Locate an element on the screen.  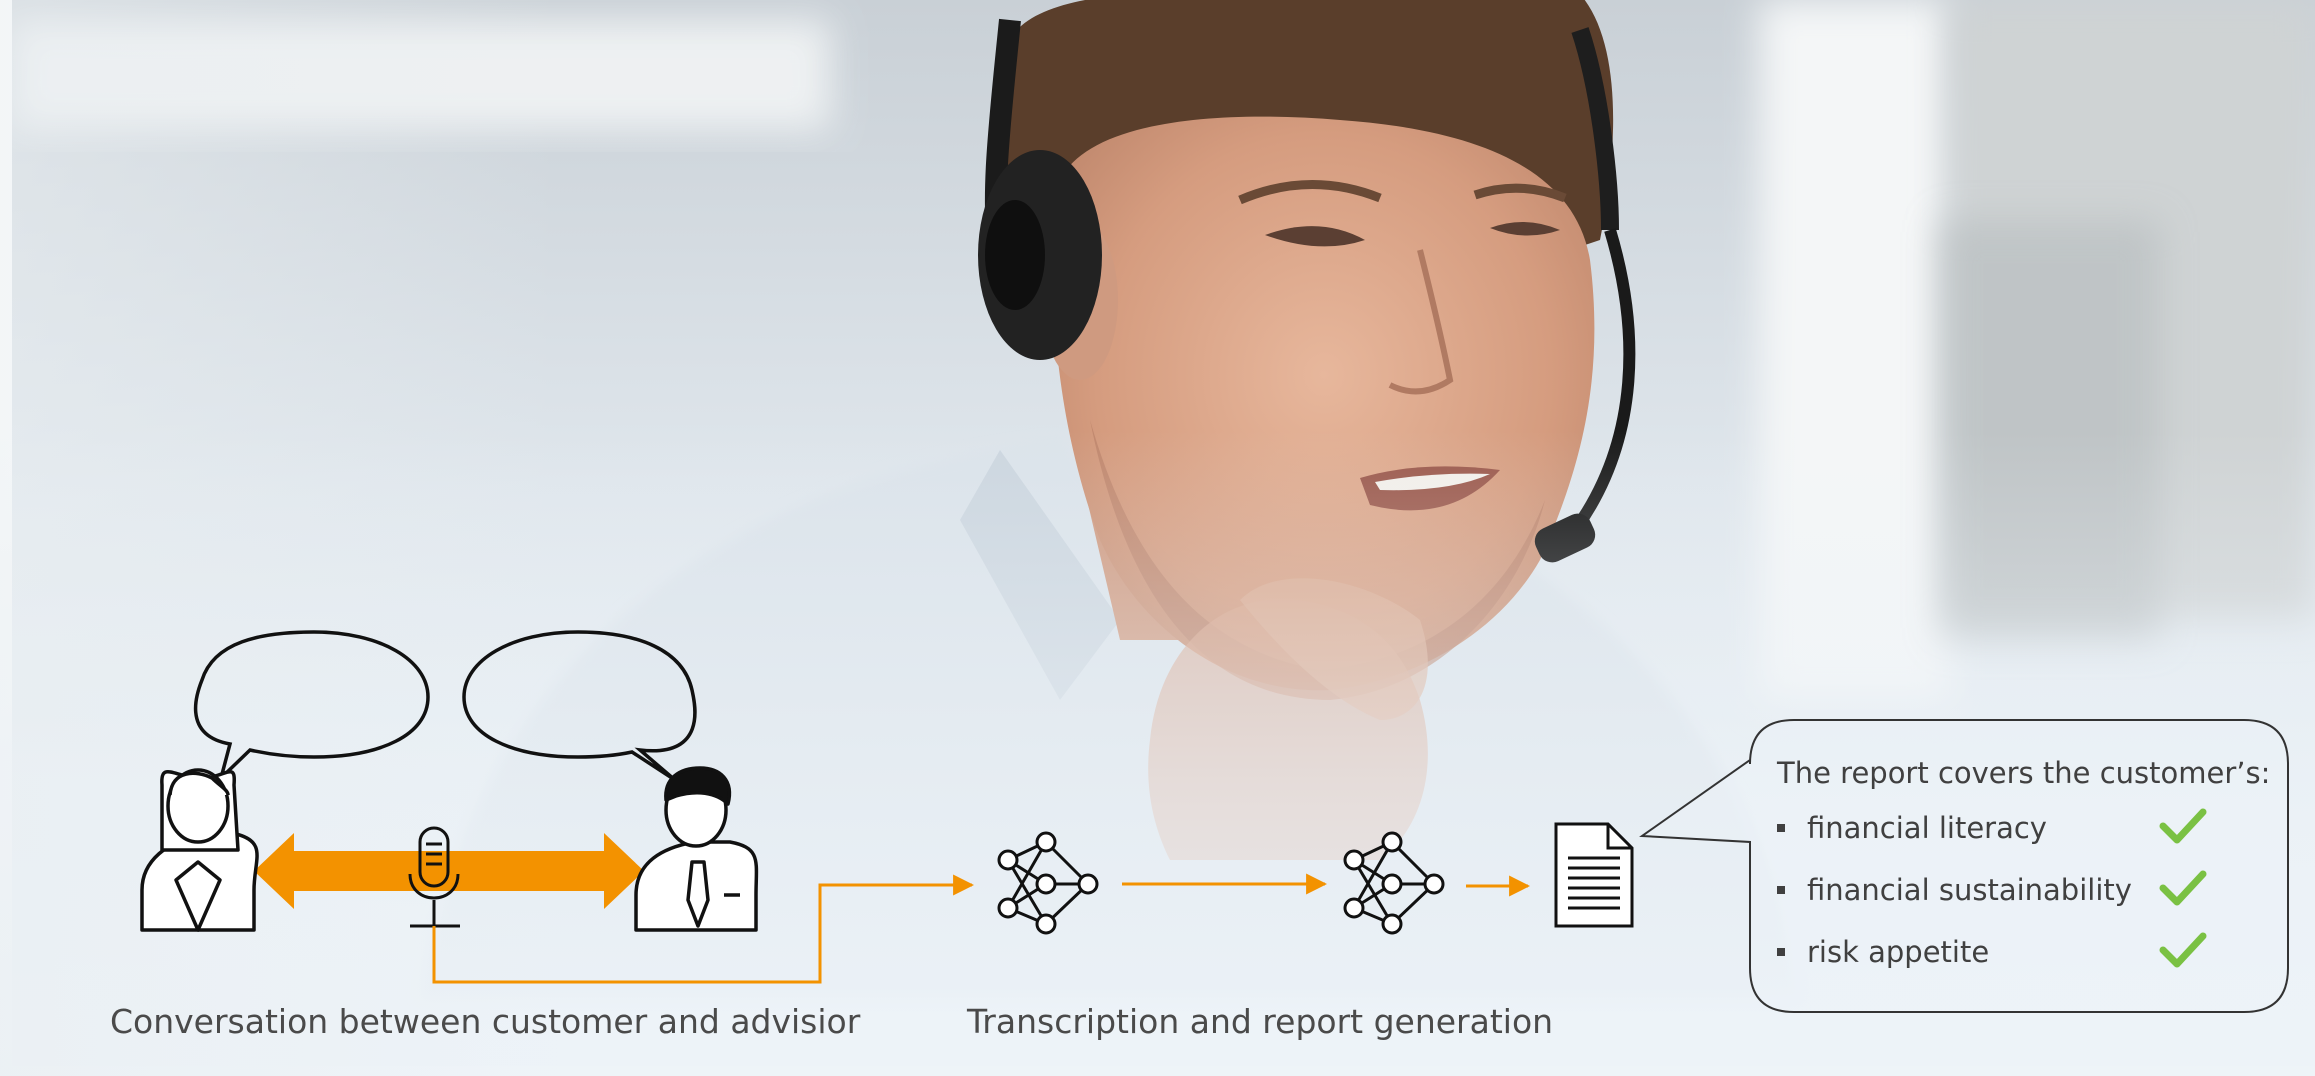
report-item: risk appetite is located at coordinates (1992, 952).